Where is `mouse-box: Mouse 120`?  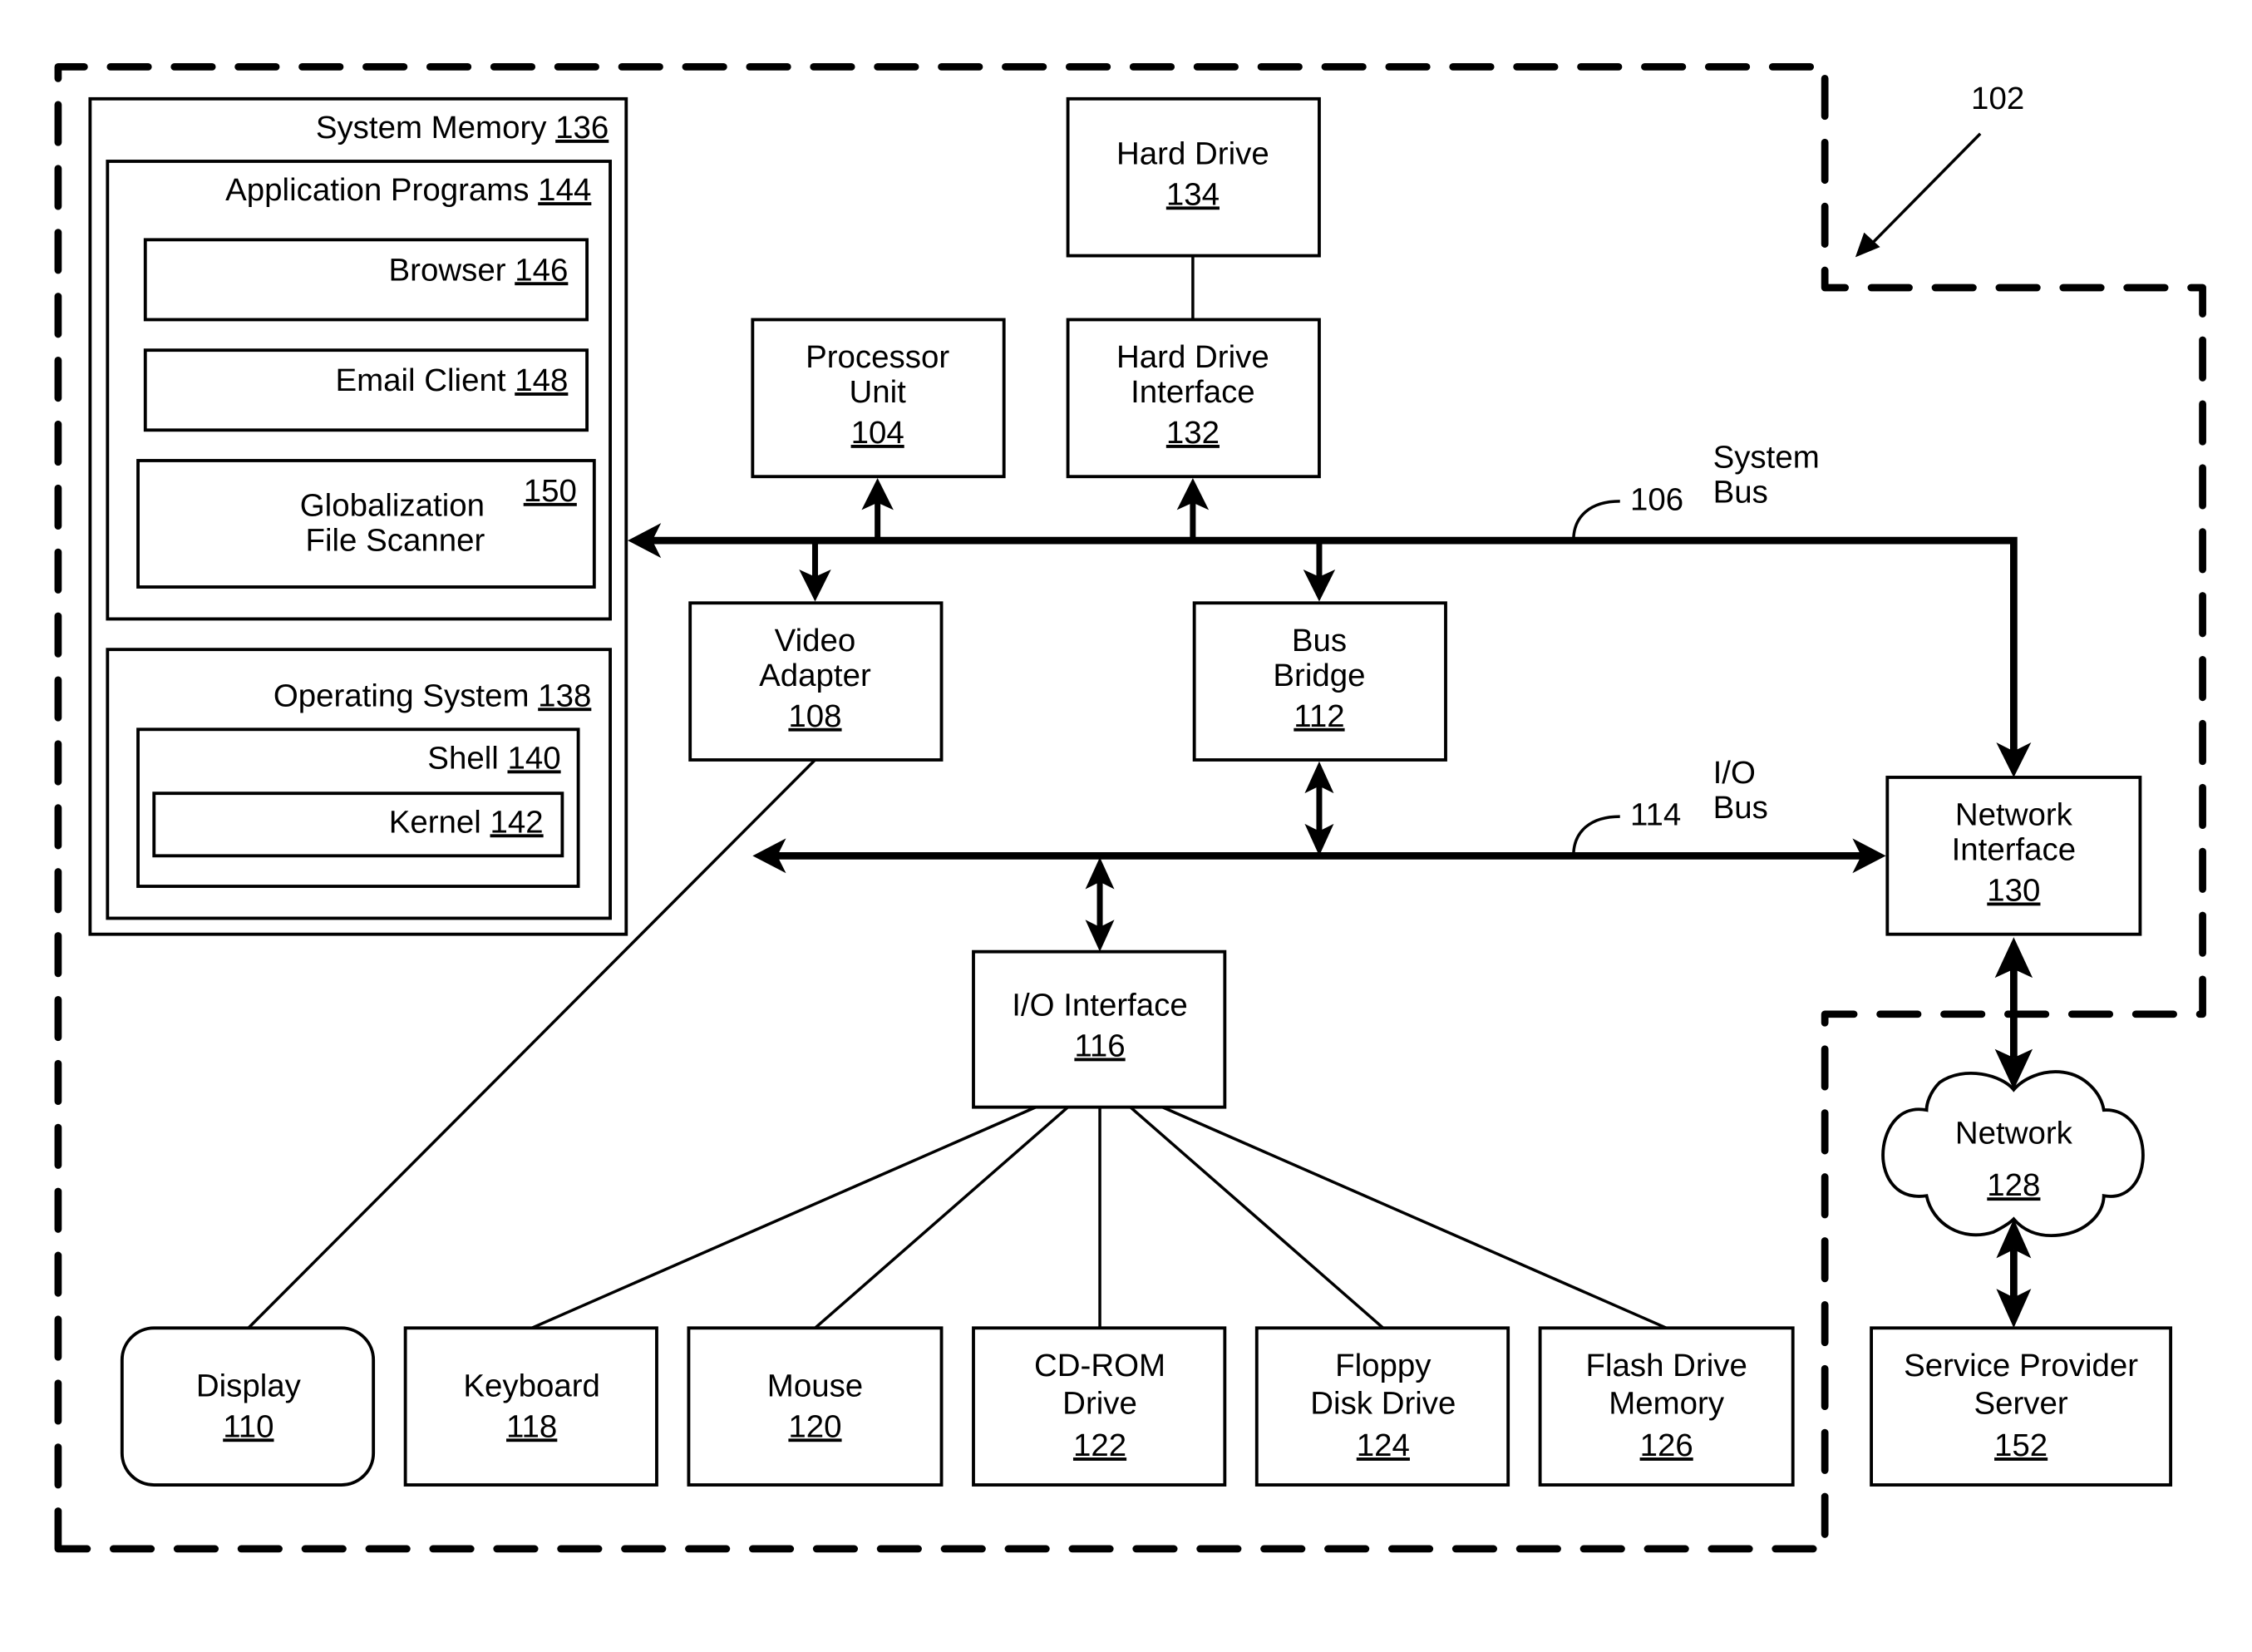 mouse-box: Mouse 120 is located at coordinates (816, 1407).